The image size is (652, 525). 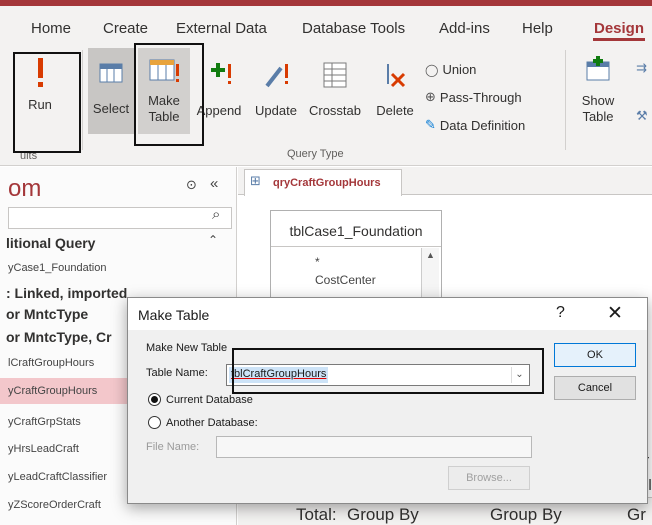 I want to click on nav-dropdown-icon: ⊙, so click(x=191, y=185).